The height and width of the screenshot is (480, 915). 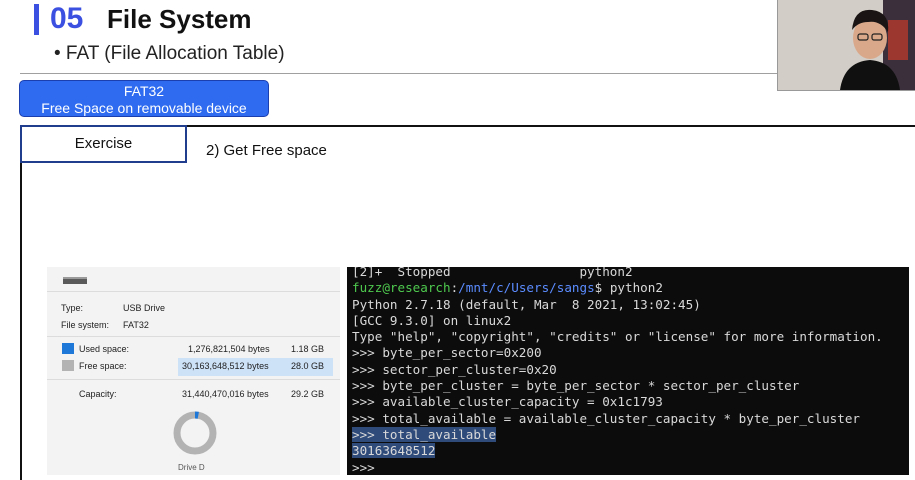 What do you see at coordinates (526, 288) in the screenshot?
I see `prompt-path: /mnt/c/Users/sangs` at bounding box center [526, 288].